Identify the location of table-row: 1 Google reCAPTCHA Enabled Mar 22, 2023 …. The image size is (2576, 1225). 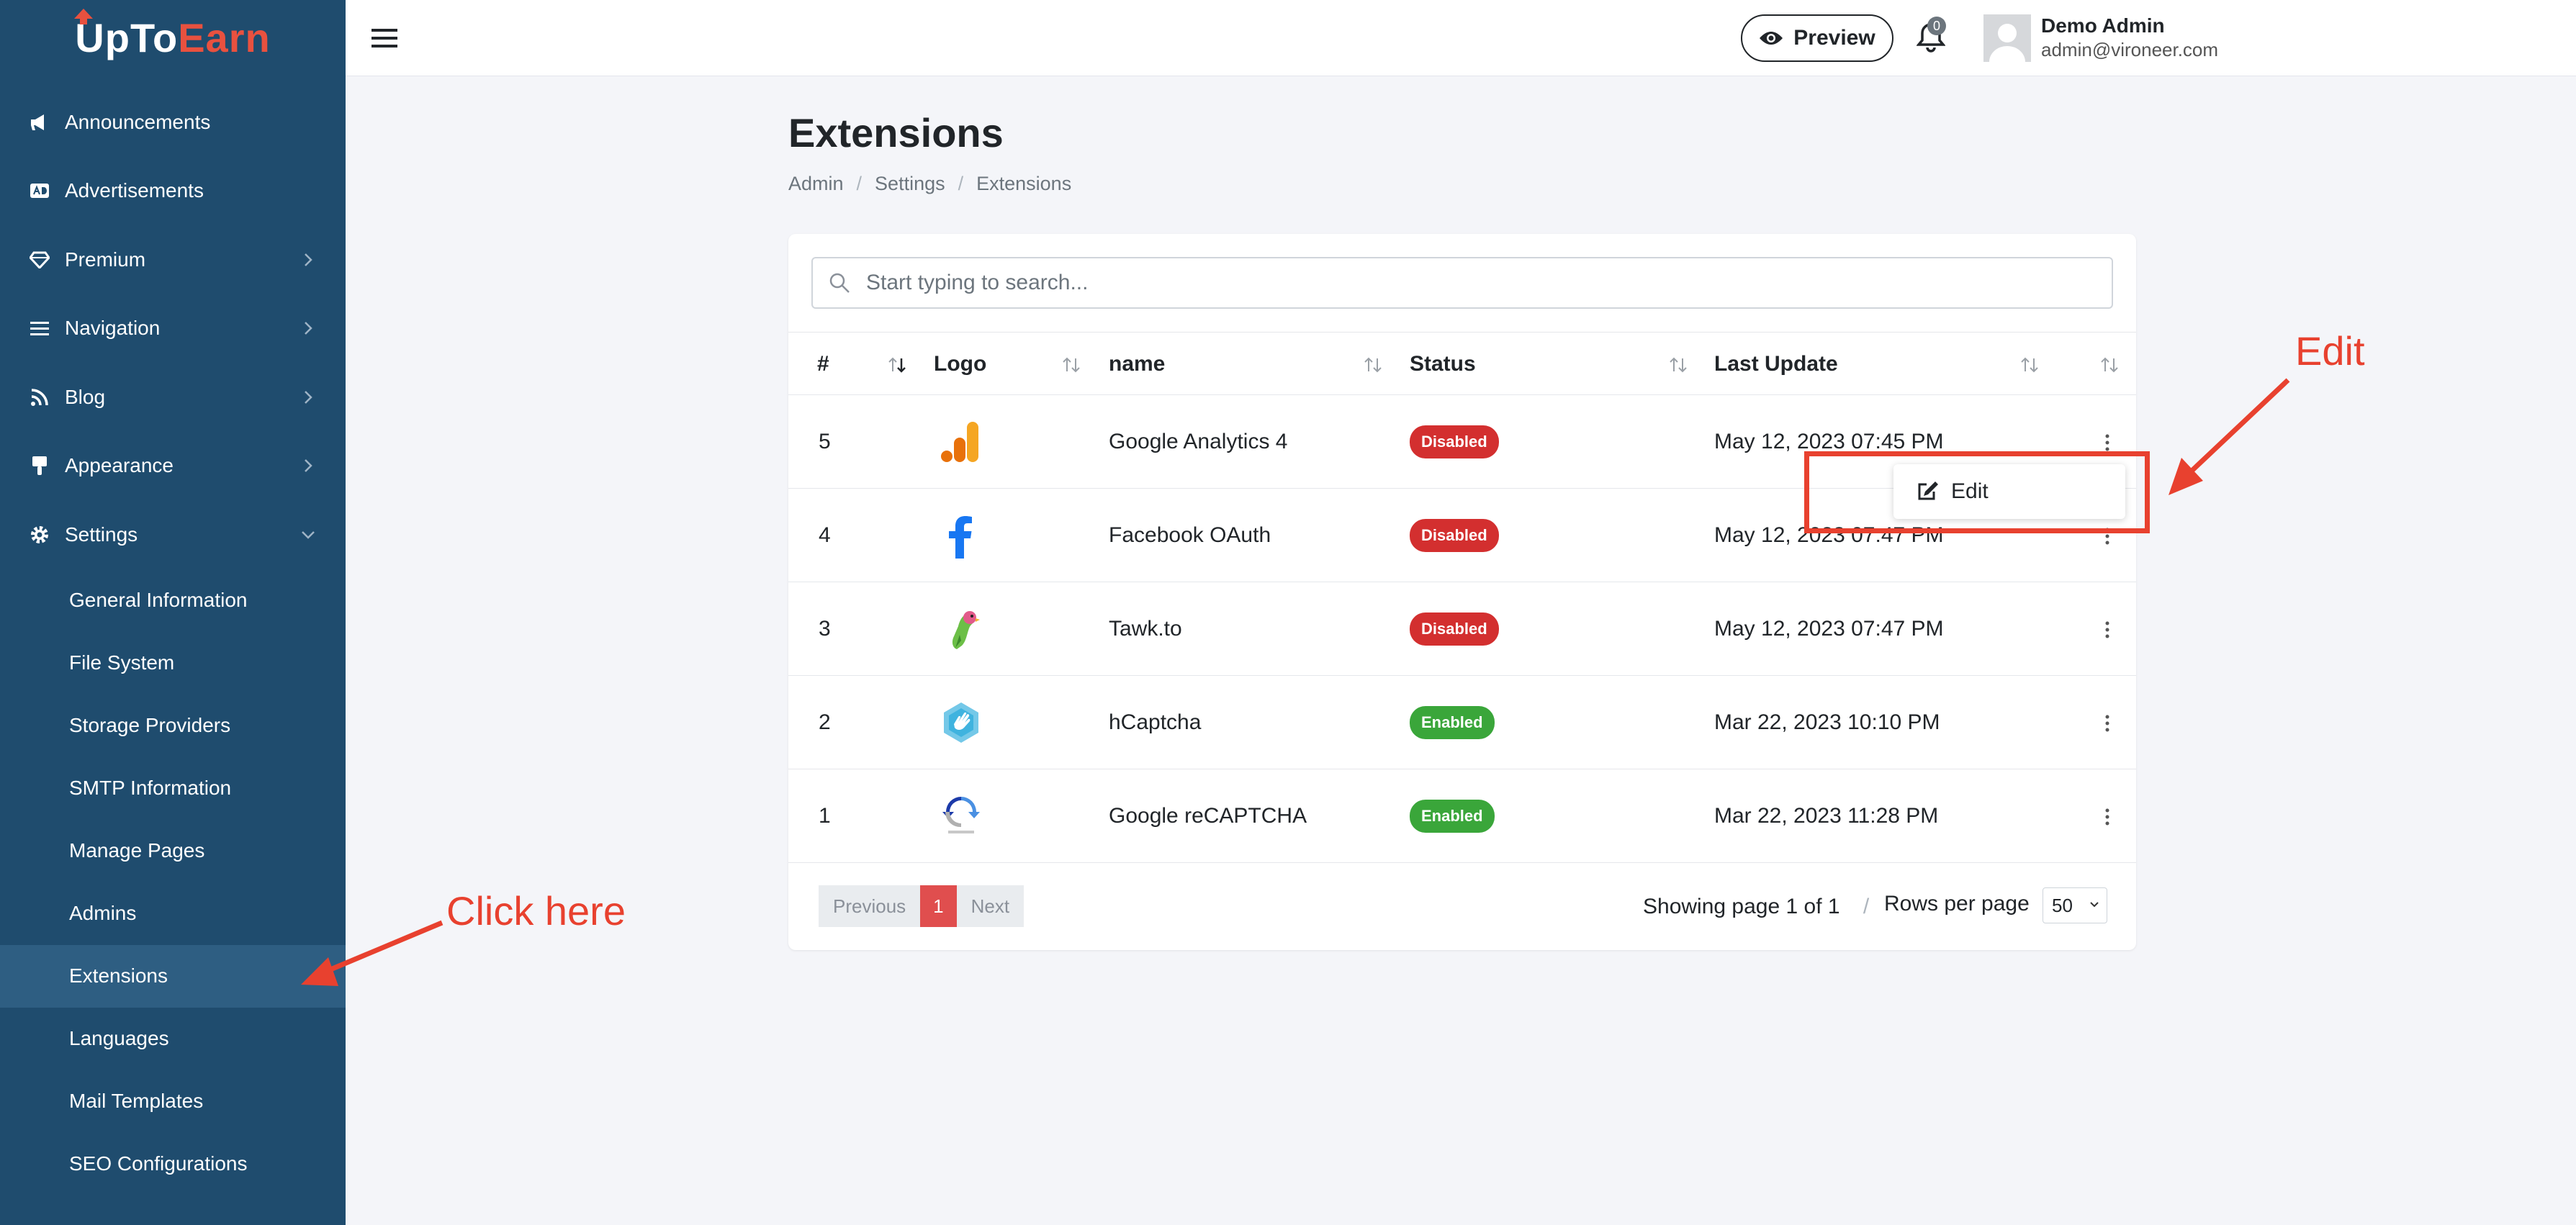
(1462, 816).